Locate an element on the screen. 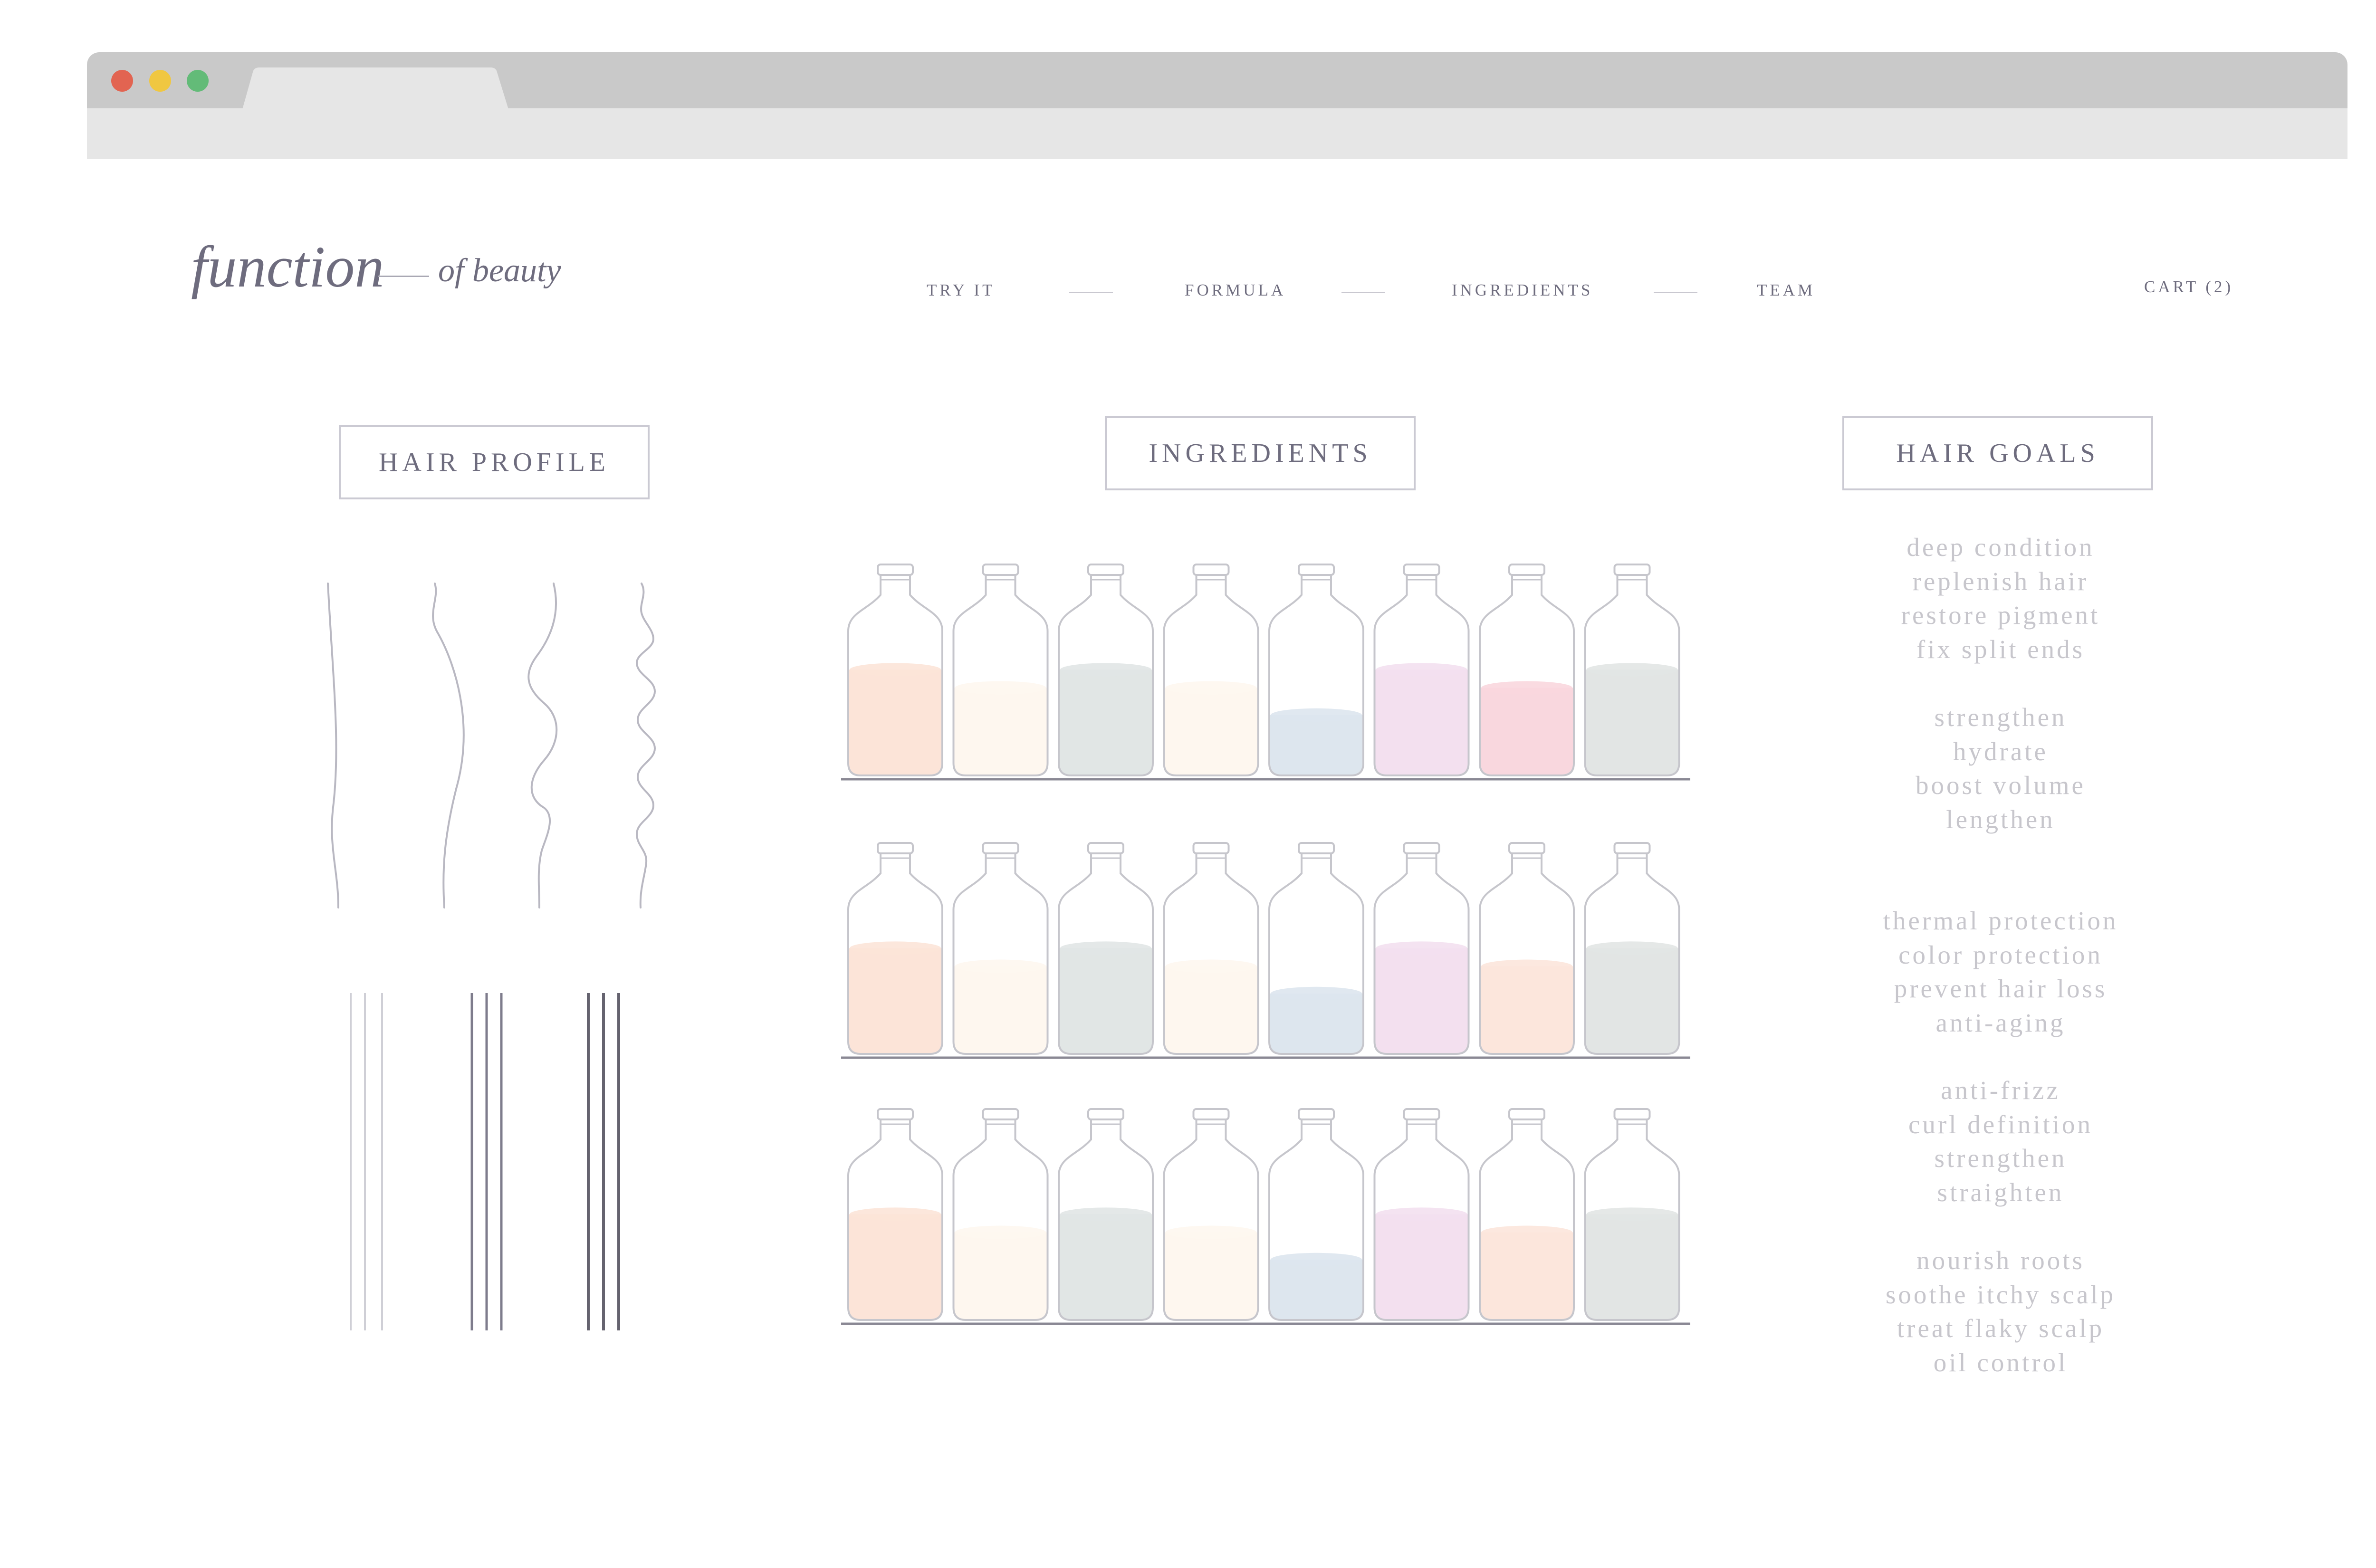 The image size is (2376, 1568). hair-type-coily is located at coordinates (645, 746).